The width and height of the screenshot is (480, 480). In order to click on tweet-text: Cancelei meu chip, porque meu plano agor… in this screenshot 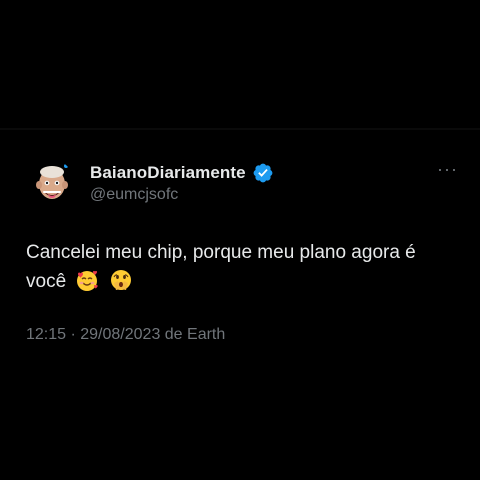, I will do `click(243, 269)`.